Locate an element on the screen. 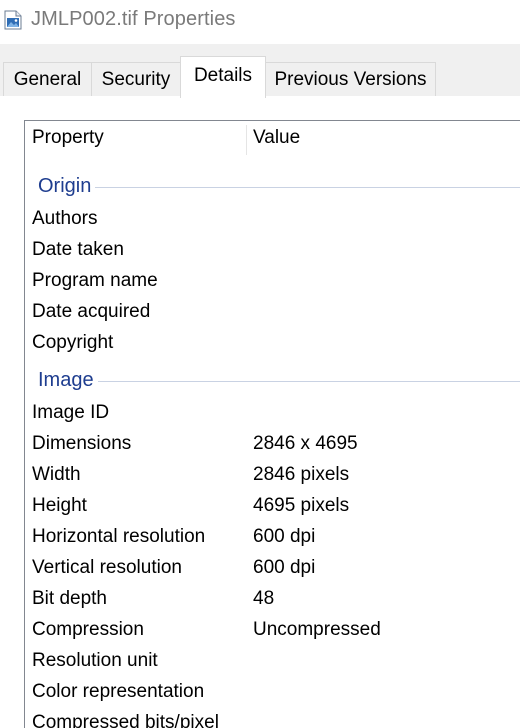 This screenshot has height=728, width=520. property-name: Program name is located at coordinates (95, 280).